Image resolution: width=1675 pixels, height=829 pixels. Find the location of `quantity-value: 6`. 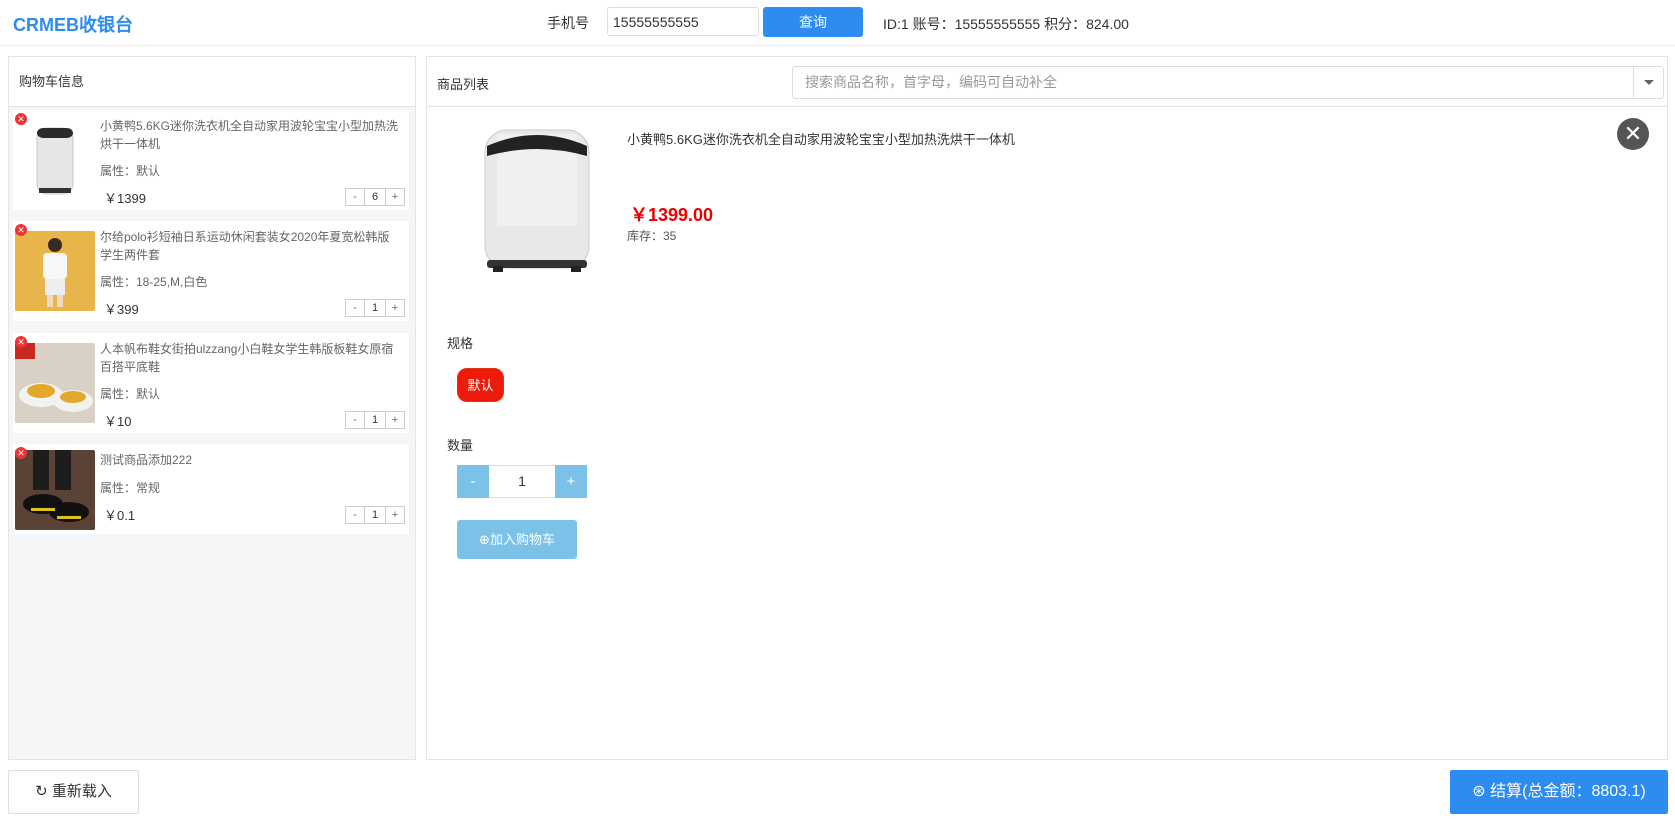

quantity-value: 6 is located at coordinates (375, 197).